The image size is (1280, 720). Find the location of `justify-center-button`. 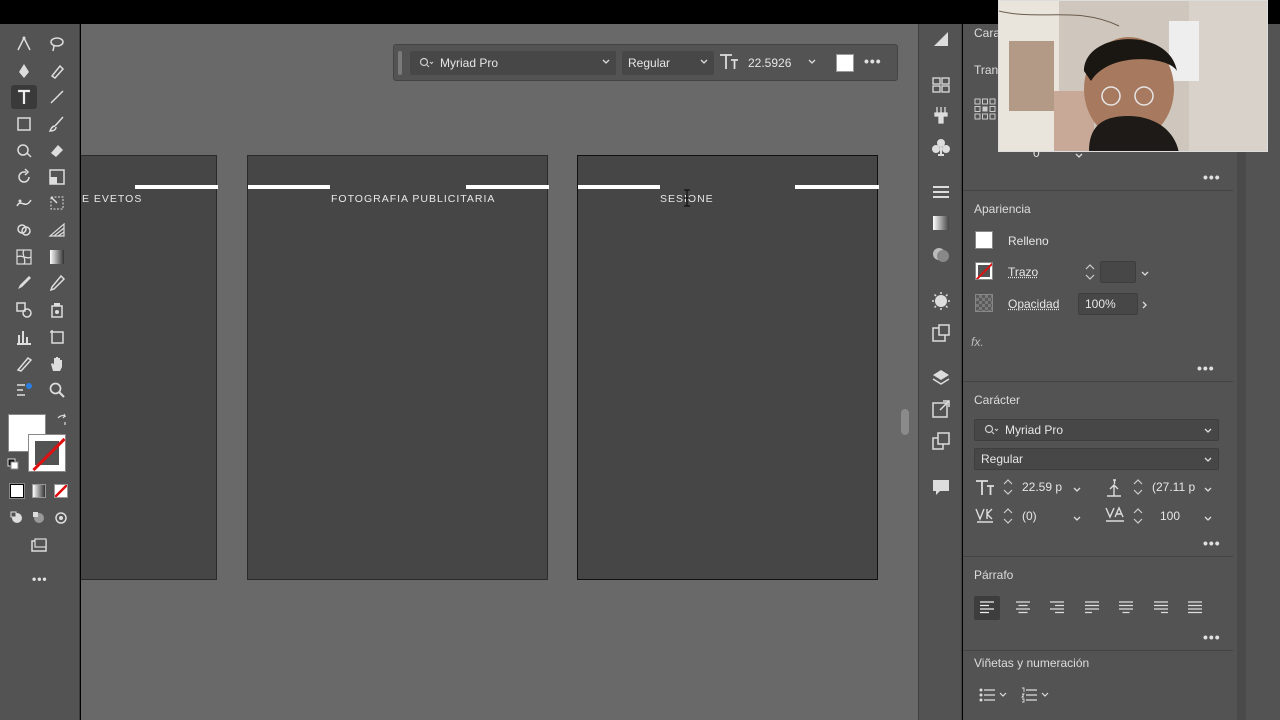

justify-center-button is located at coordinates (1126, 608).